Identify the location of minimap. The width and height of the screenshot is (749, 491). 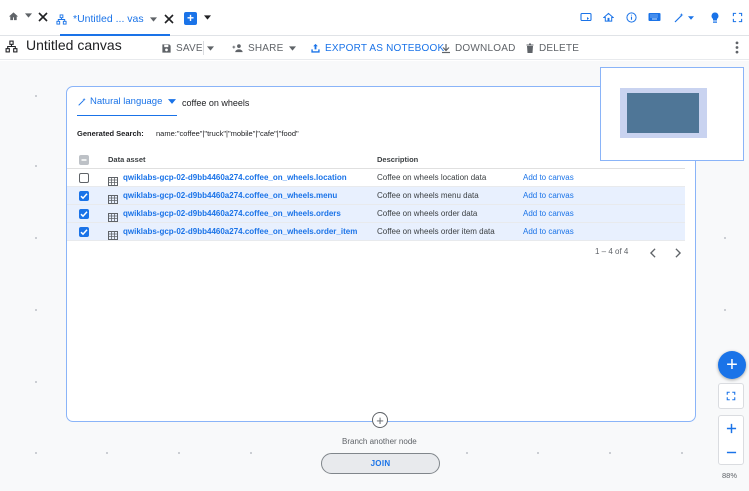
(672, 114).